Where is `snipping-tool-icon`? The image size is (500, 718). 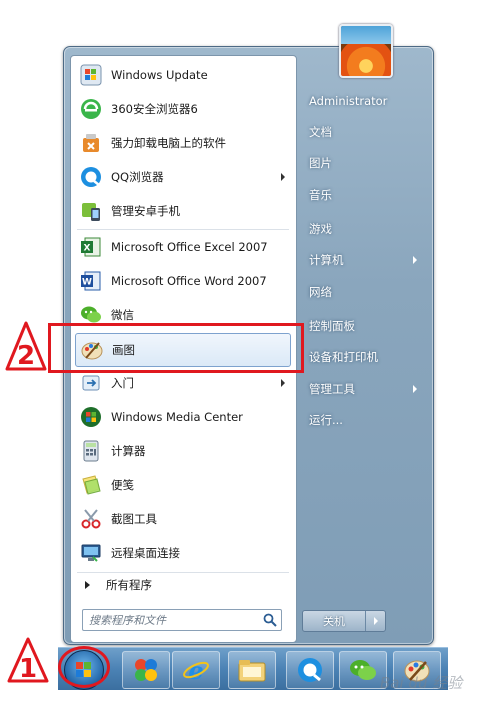
snipping-tool-icon is located at coordinates (91, 519).